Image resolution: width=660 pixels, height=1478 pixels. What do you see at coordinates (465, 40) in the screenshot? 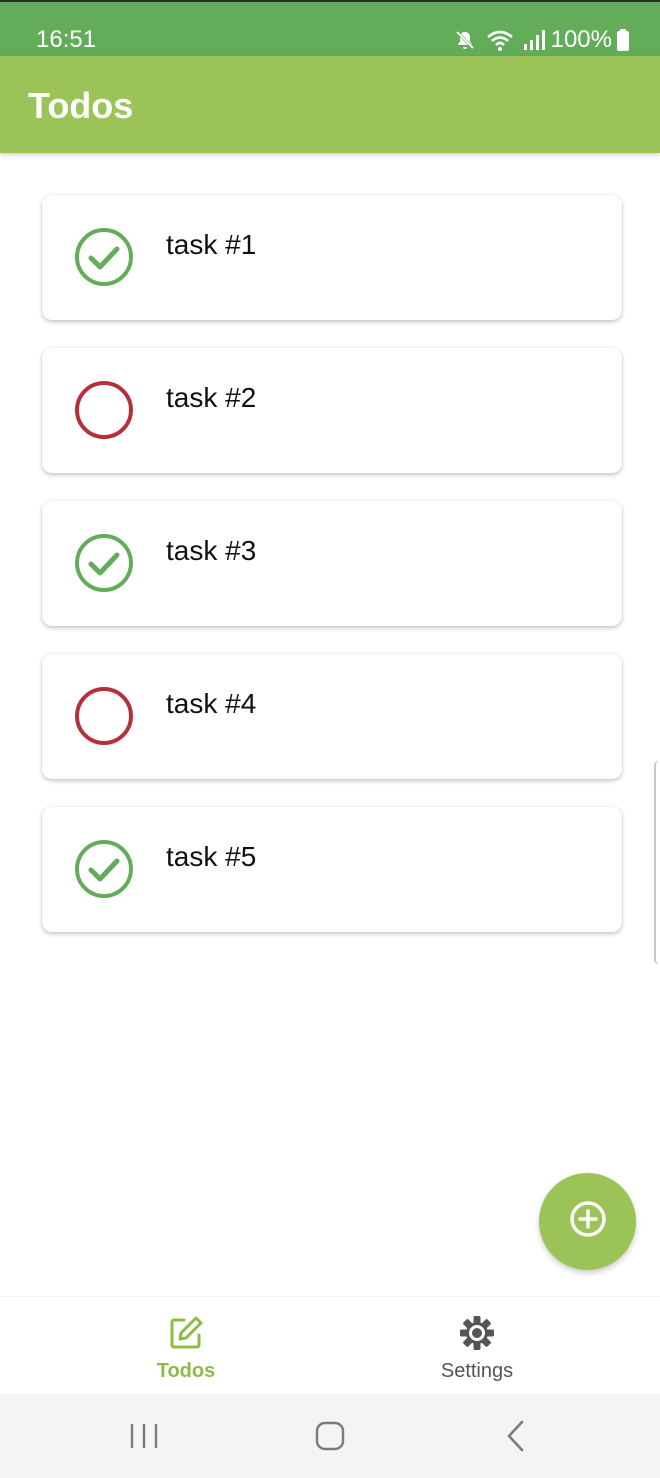
I see `mute-icon` at bounding box center [465, 40].